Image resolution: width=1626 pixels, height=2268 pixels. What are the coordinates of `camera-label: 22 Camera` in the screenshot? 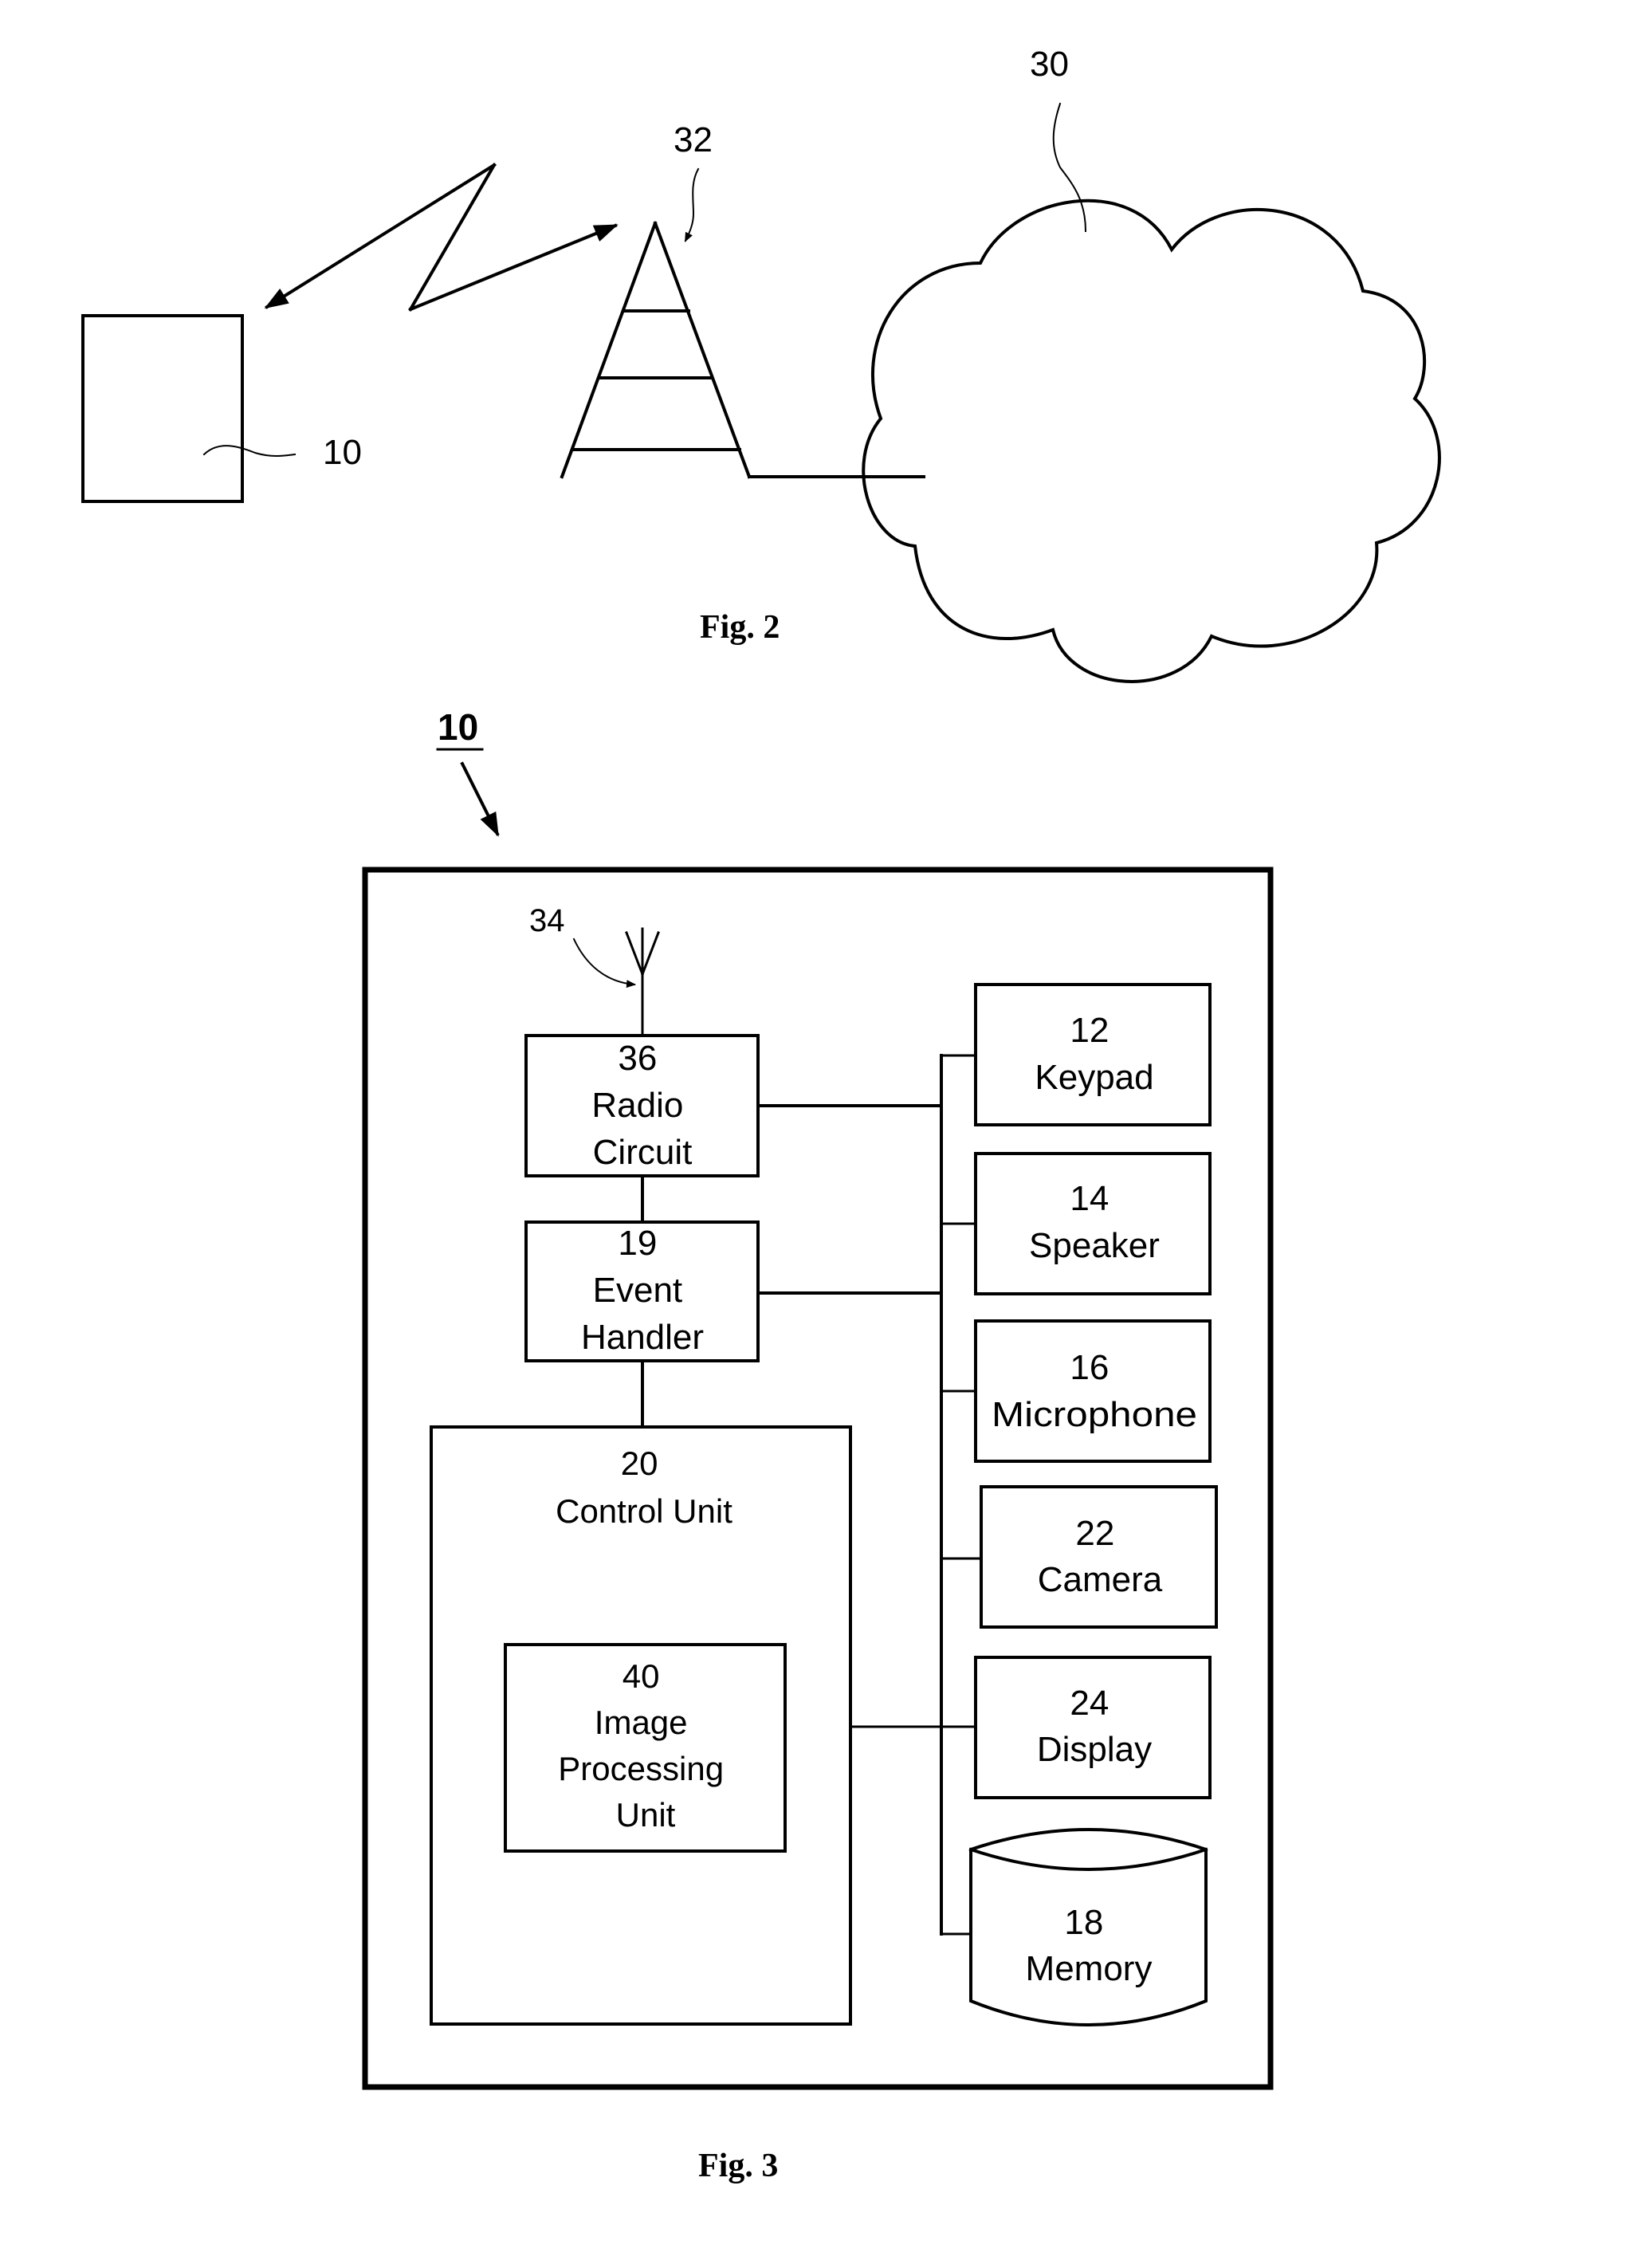 It's located at (1101, 1556).